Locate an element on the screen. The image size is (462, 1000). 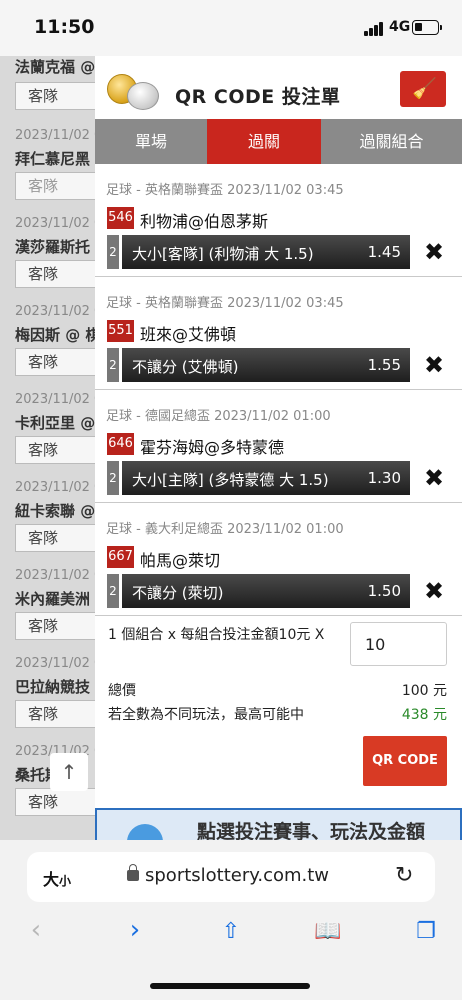
reload-icon: ↻ is located at coordinates (404, 875).